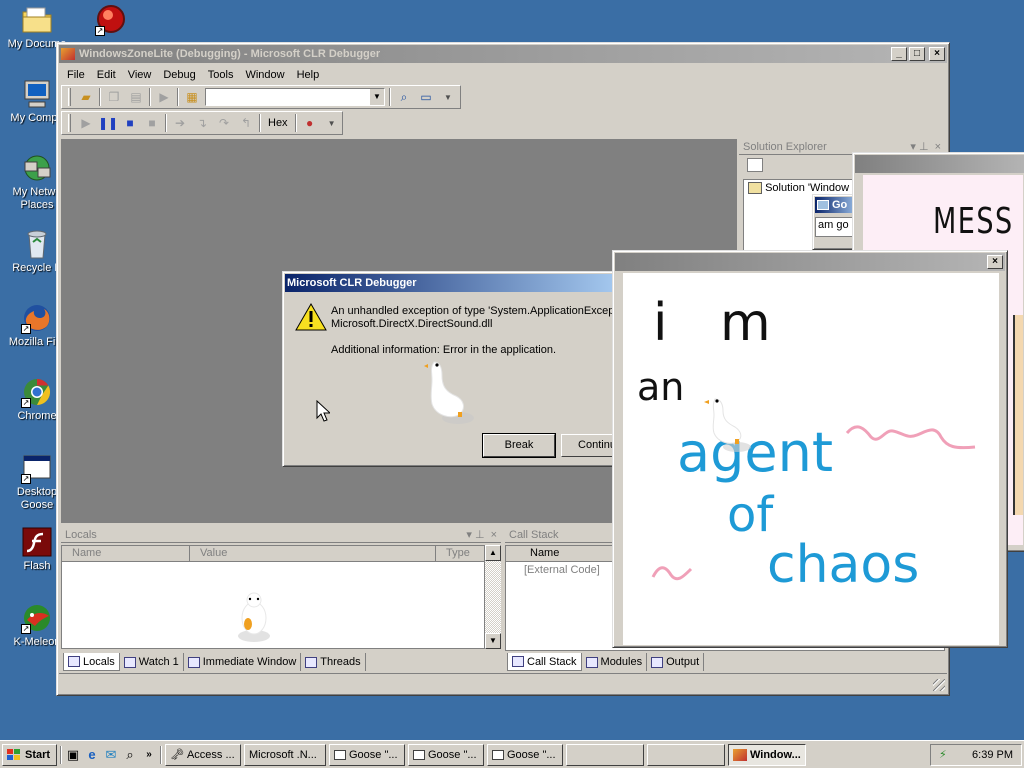 Image resolution: width=1024 pixels, height=768 pixels. What do you see at coordinates (140, 75) in the screenshot?
I see `menu-view: View` at bounding box center [140, 75].